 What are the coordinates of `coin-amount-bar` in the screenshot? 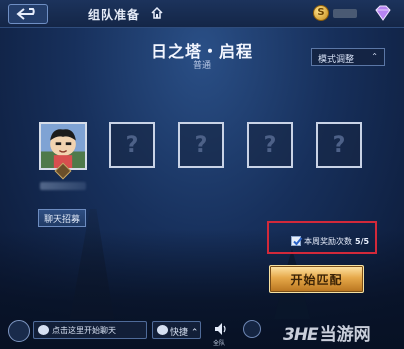 It's located at (345, 13).